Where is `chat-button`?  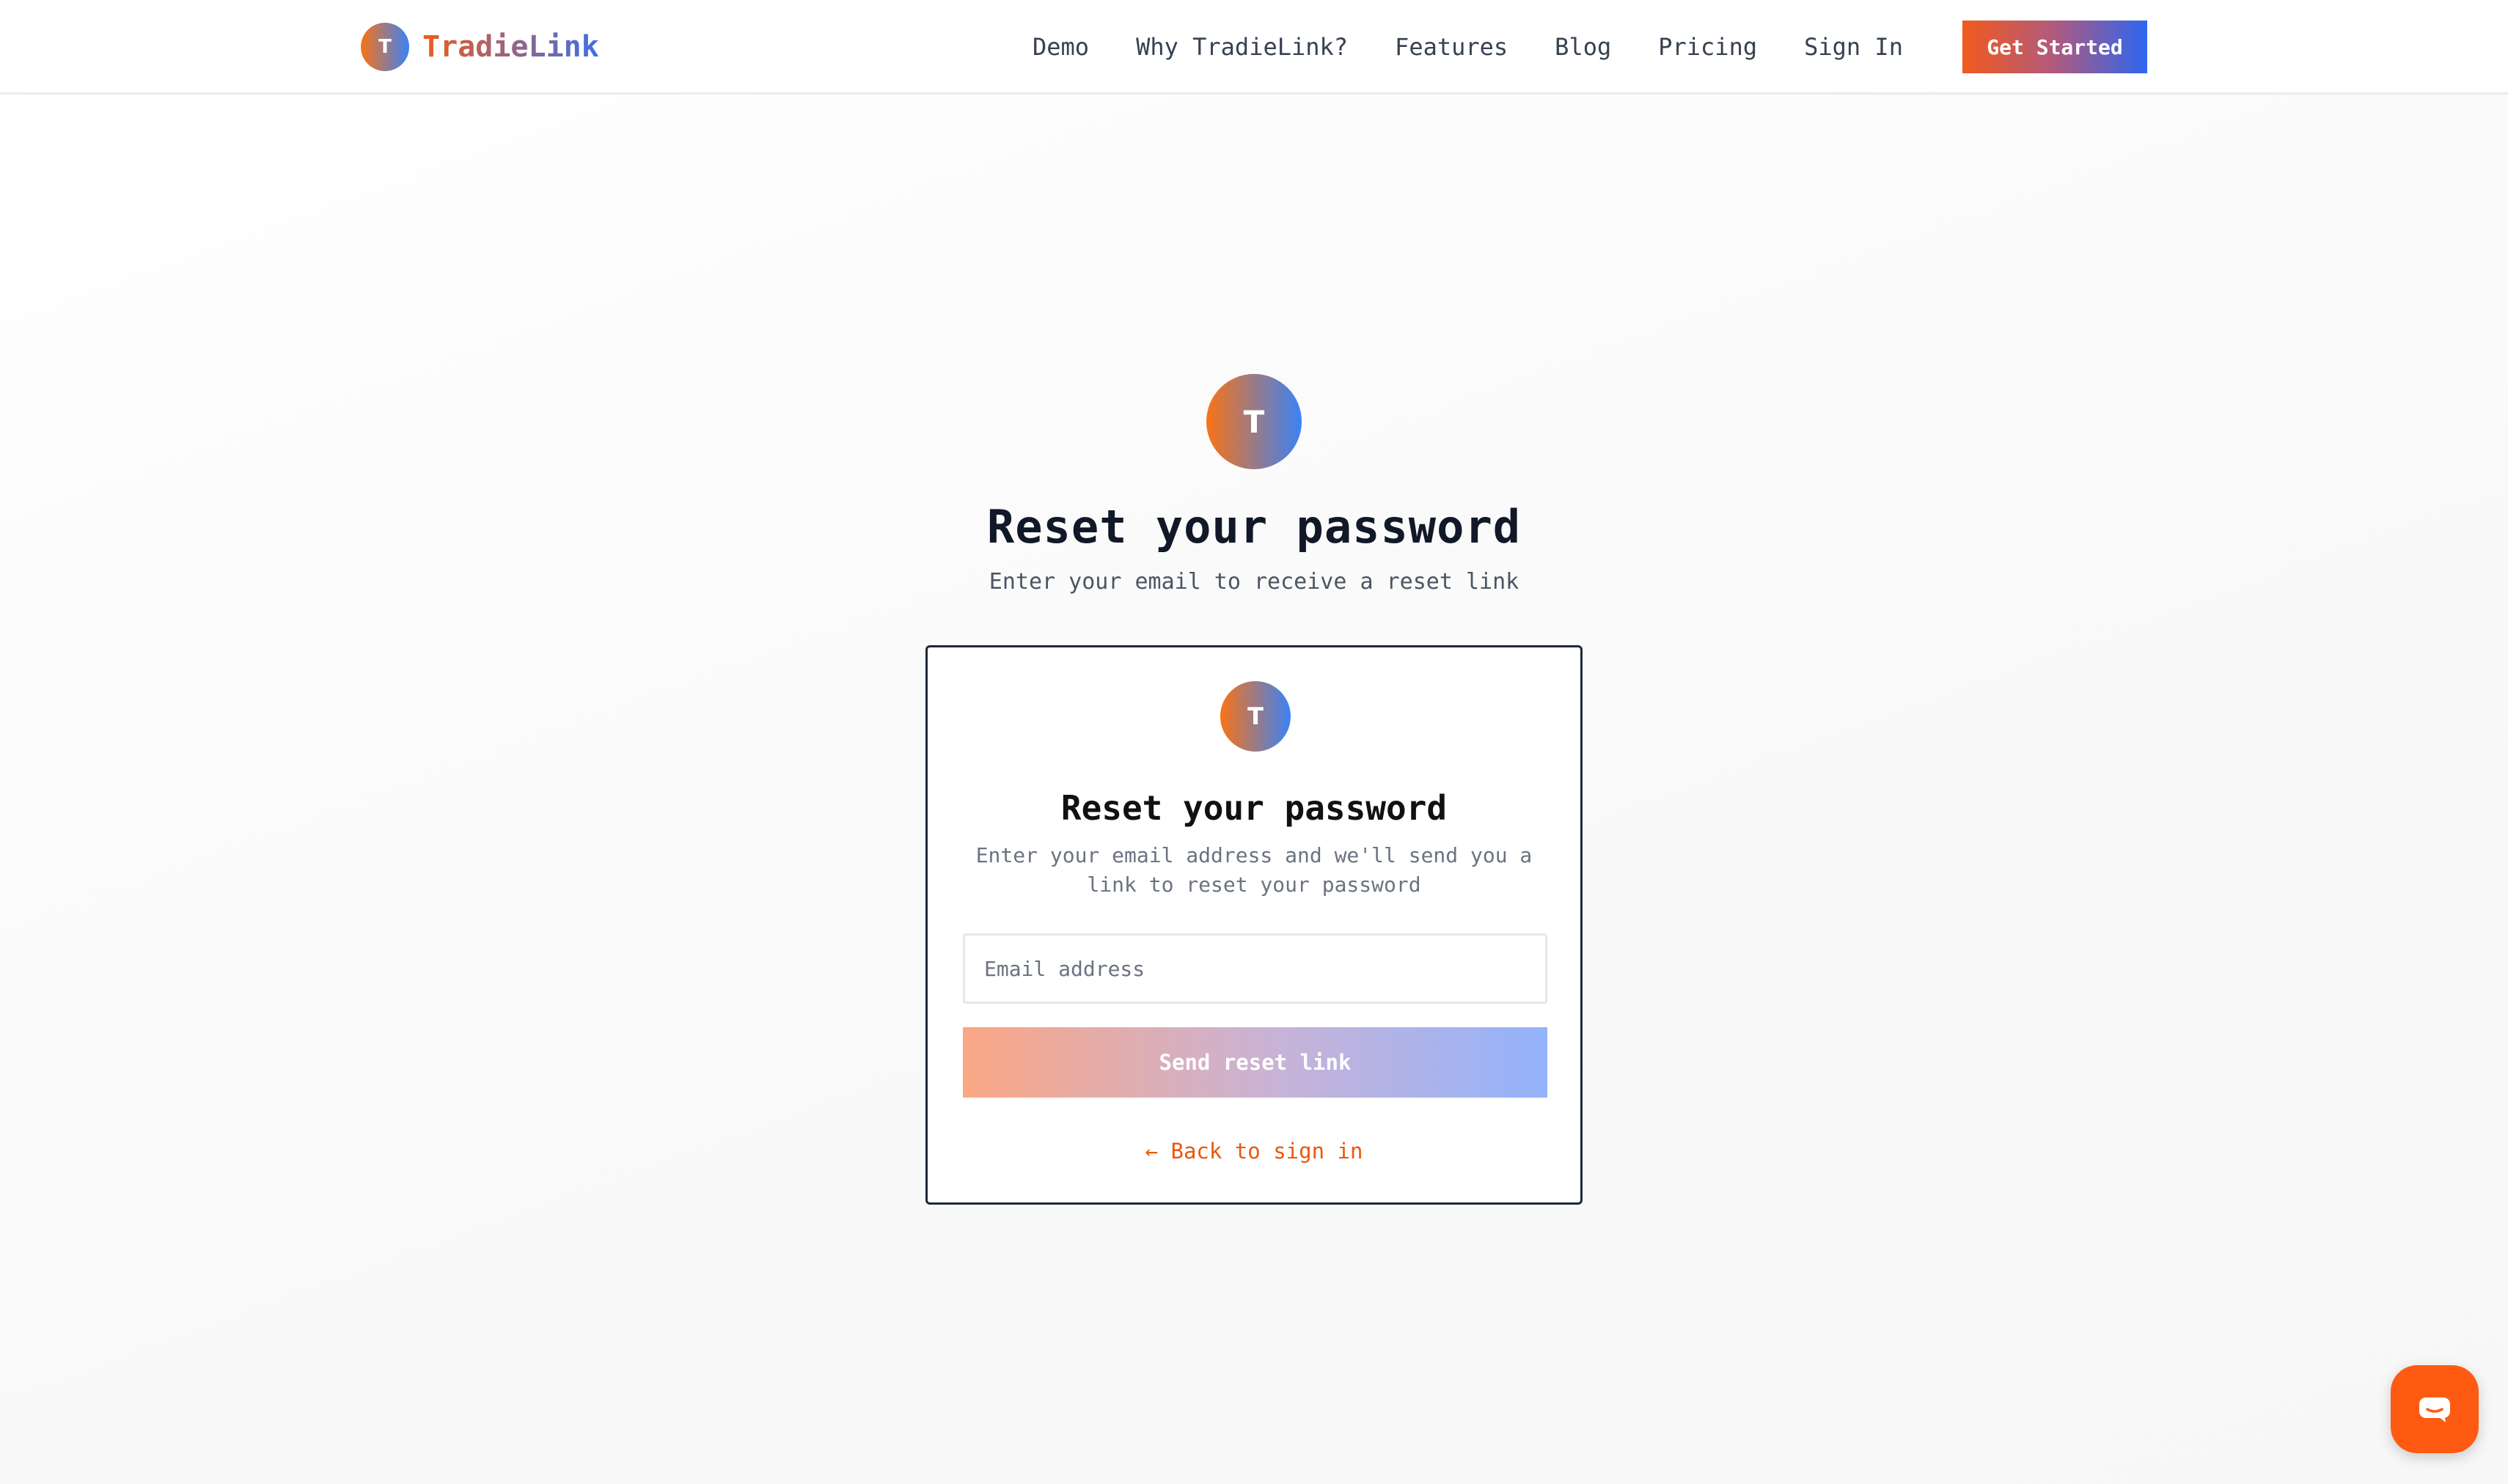
chat-button is located at coordinates (2435, 1409).